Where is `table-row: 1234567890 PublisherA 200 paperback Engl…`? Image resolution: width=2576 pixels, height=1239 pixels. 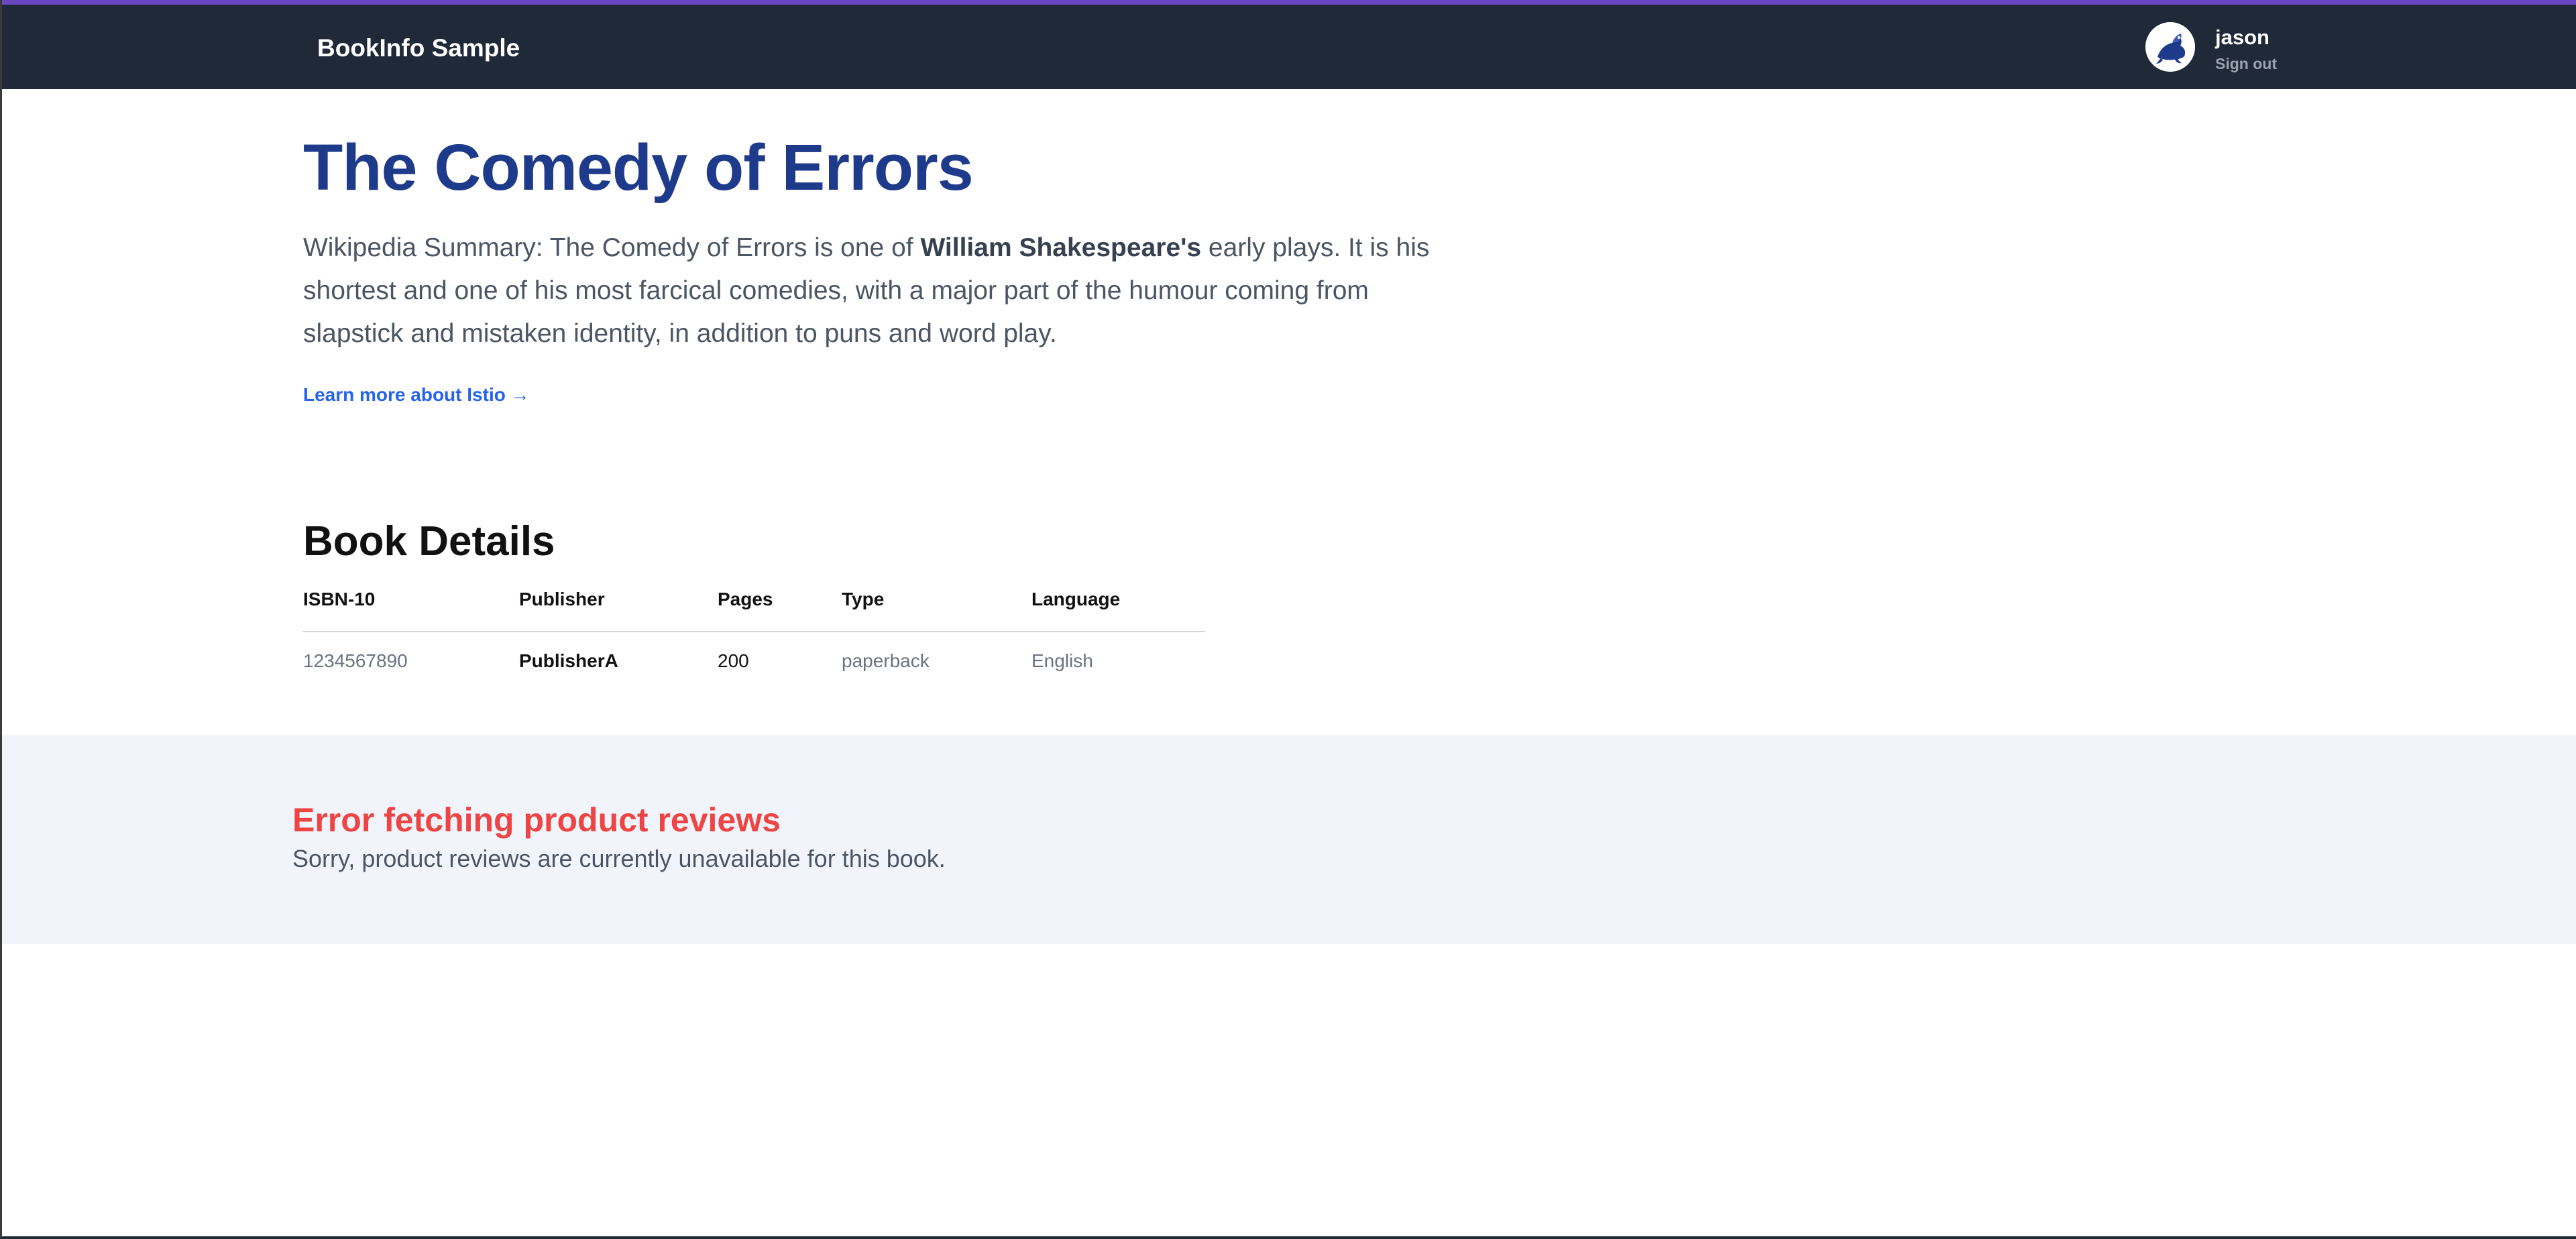 table-row: 1234567890 PublisherA 200 paperback Engl… is located at coordinates (754, 658).